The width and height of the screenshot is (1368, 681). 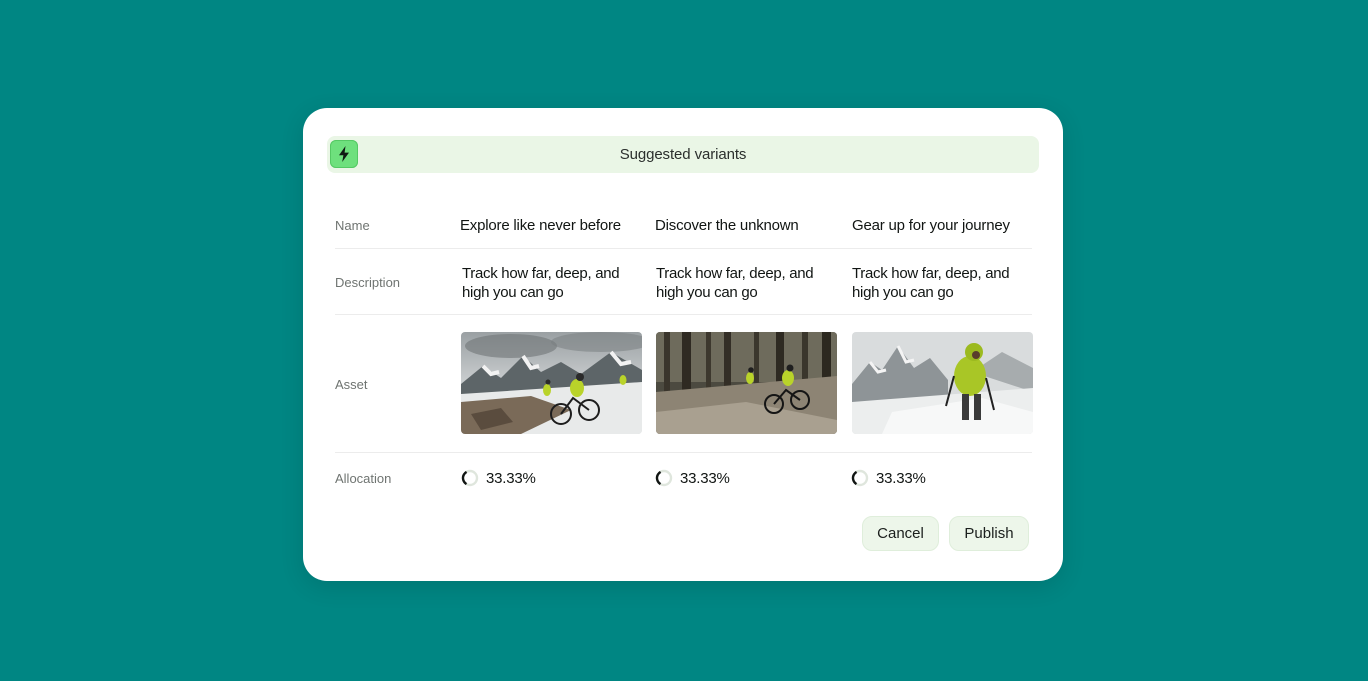 I want to click on variant-3-name: Gear up for your journey, so click(x=931, y=225).